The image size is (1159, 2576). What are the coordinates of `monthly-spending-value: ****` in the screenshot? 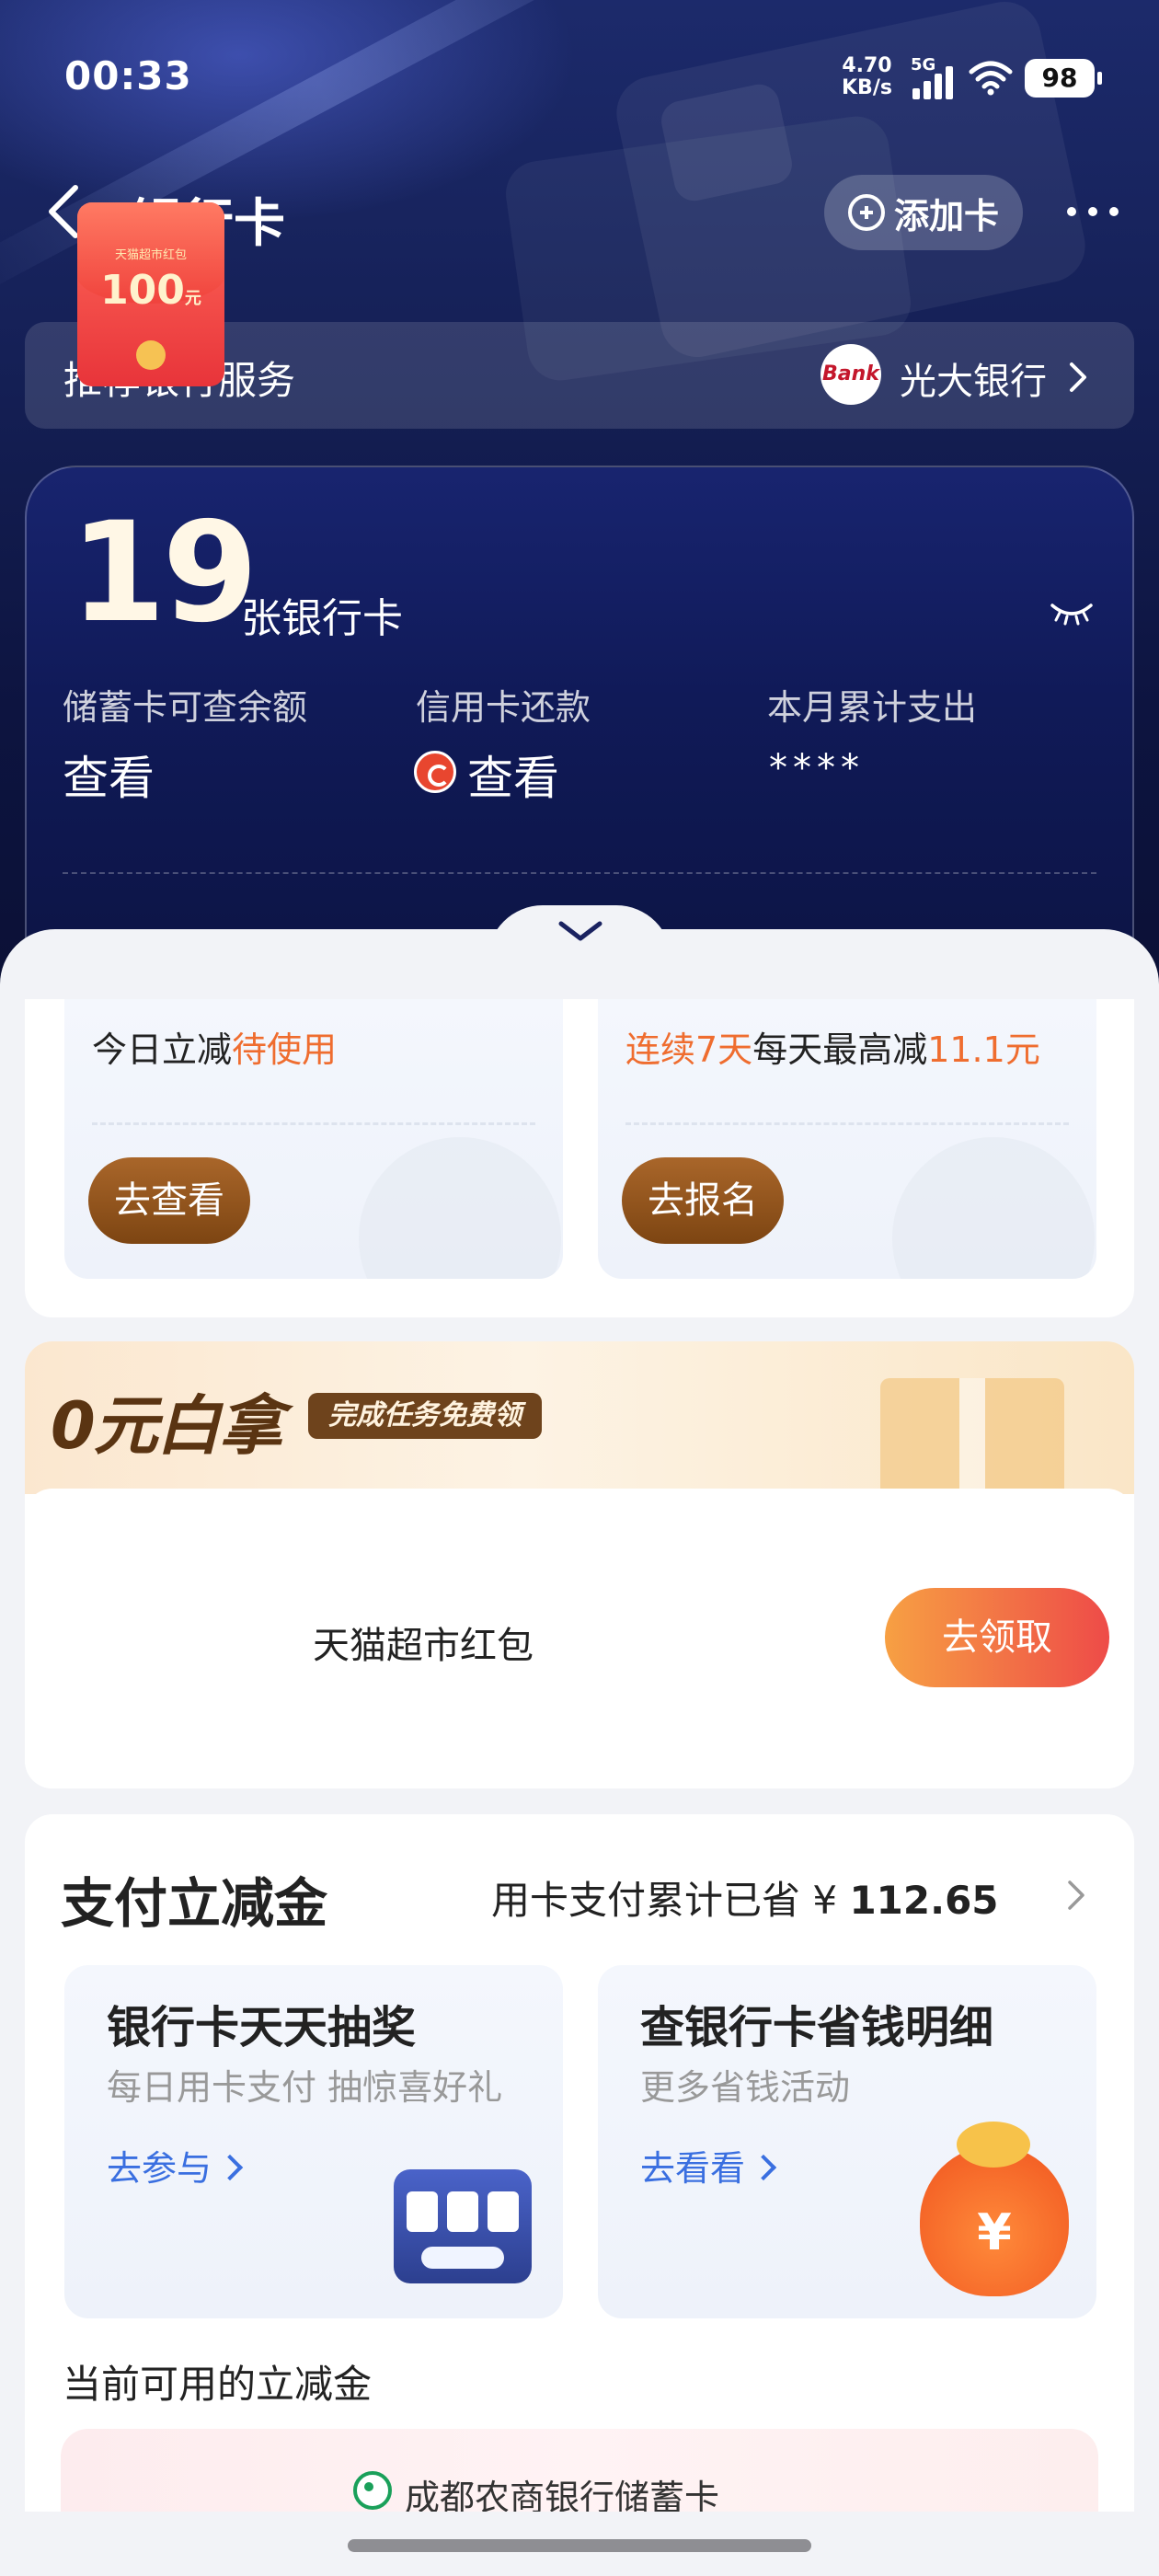 It's located at (817, 768).